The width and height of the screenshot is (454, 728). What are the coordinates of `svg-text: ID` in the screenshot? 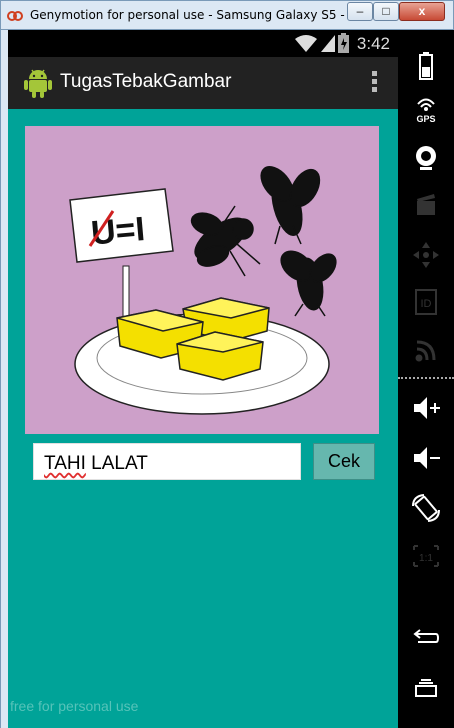 It's located at (426, 304).